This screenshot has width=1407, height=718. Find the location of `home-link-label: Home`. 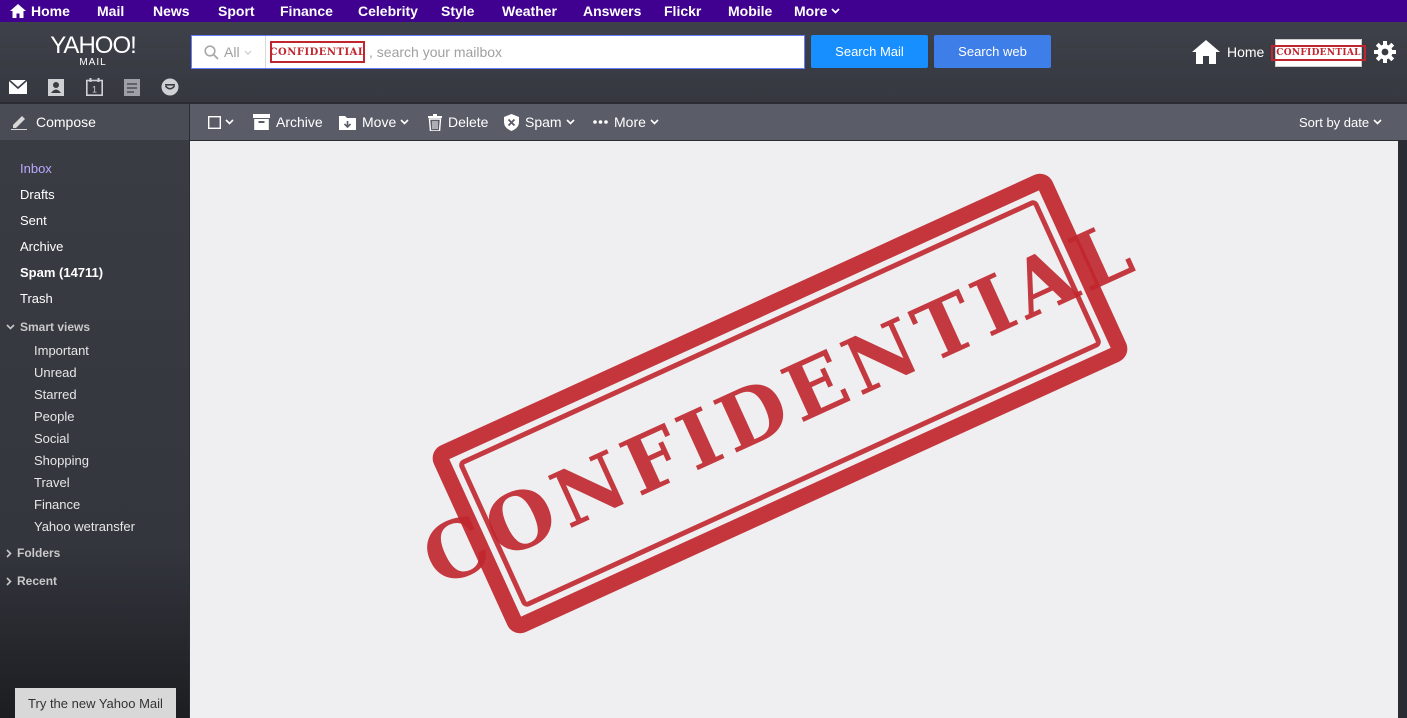

home-link-label: Home is located at coordinates (1246, 52).